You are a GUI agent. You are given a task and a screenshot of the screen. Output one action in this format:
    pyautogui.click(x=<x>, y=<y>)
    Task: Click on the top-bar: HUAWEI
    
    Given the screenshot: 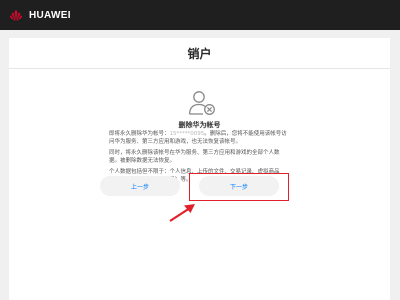 What is the action you would take?
    pyautogui.click(x=200, y=15)
    